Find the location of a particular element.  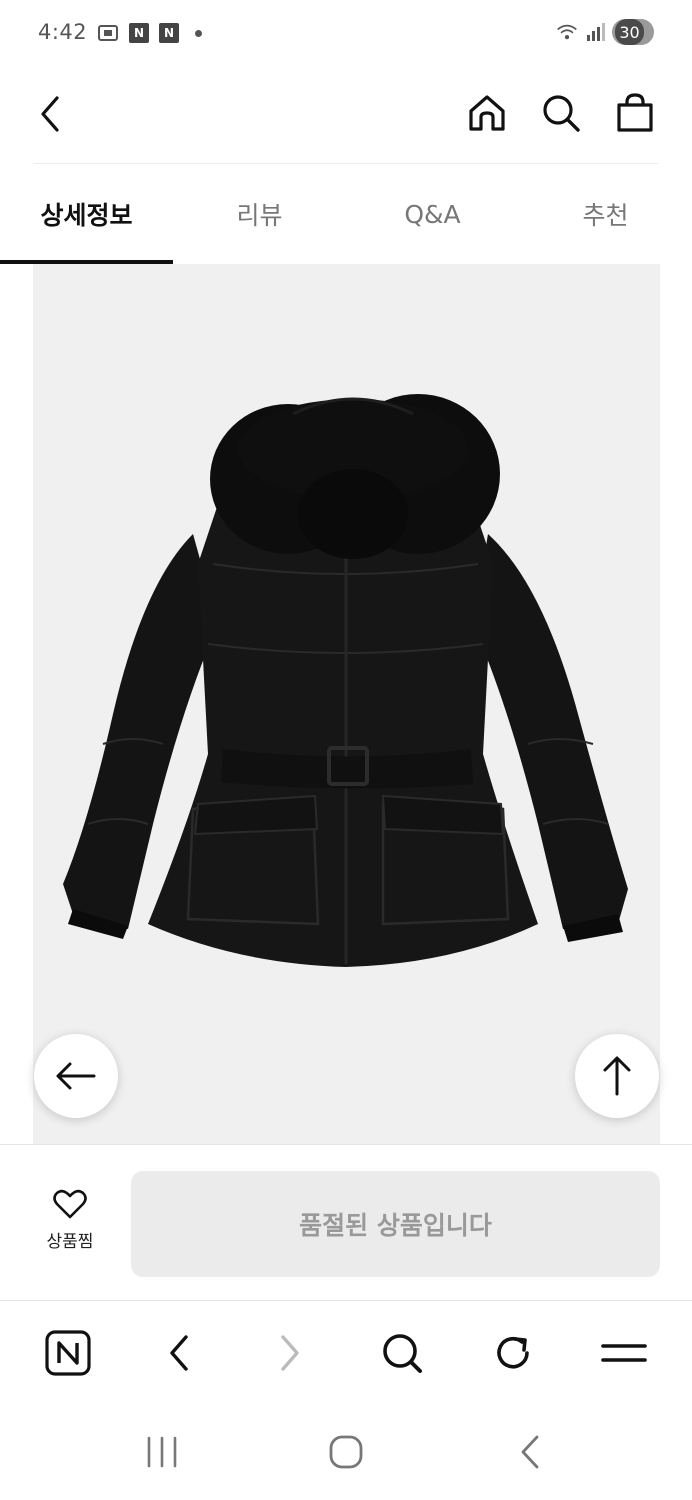

recent-apps-button is located at coordinates (162, 1452).